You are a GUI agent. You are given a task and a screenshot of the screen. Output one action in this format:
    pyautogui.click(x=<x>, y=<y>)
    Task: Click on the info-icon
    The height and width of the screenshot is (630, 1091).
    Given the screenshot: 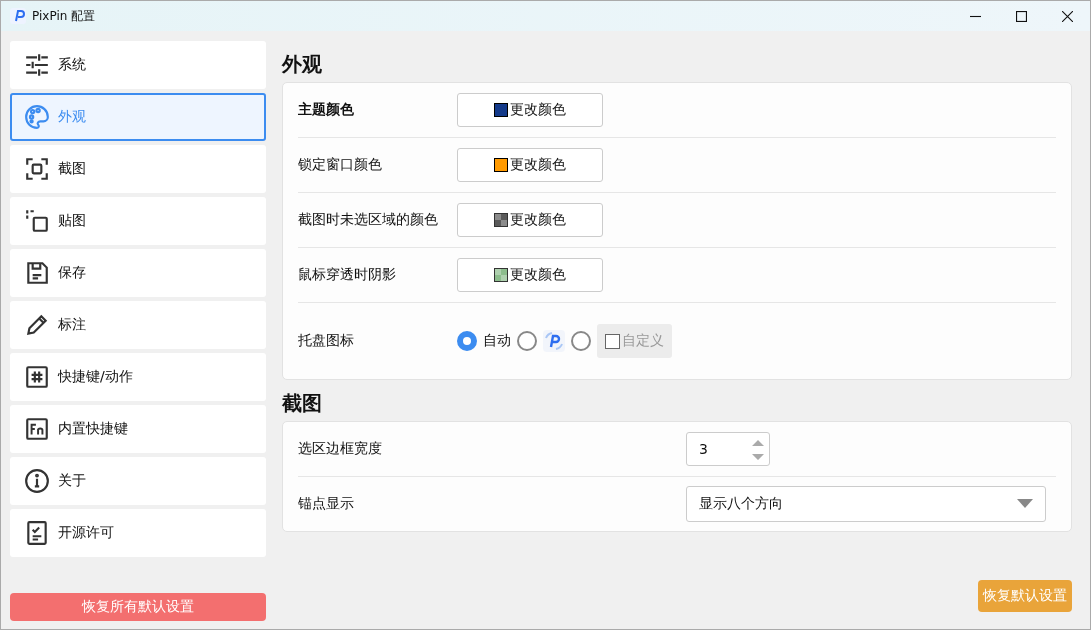 What is the action you would take?
    pyautogui.click(x=37, y=481)
    